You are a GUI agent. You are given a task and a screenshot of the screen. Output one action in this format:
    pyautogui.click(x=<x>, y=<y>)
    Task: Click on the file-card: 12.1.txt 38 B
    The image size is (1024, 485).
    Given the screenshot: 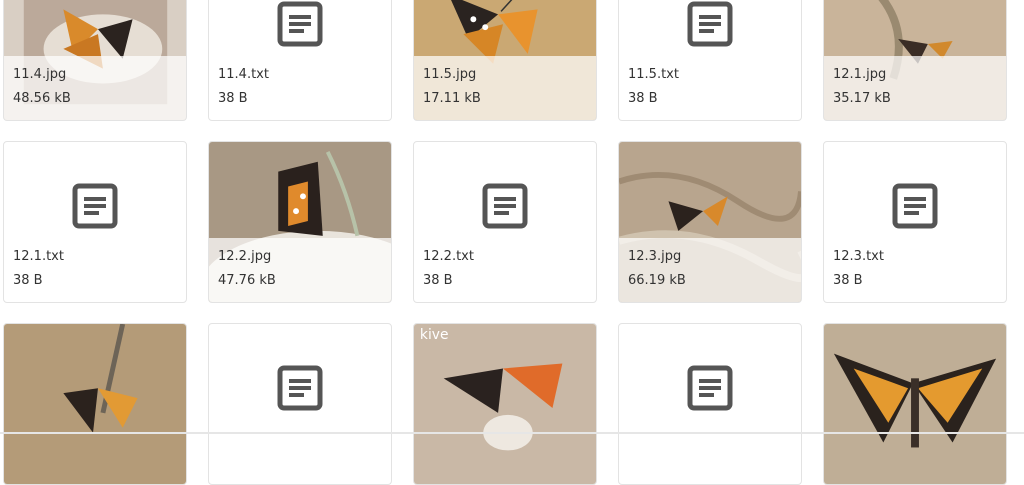 What is the action you would take?
    pyautogui.click(x=95, y=222)
    